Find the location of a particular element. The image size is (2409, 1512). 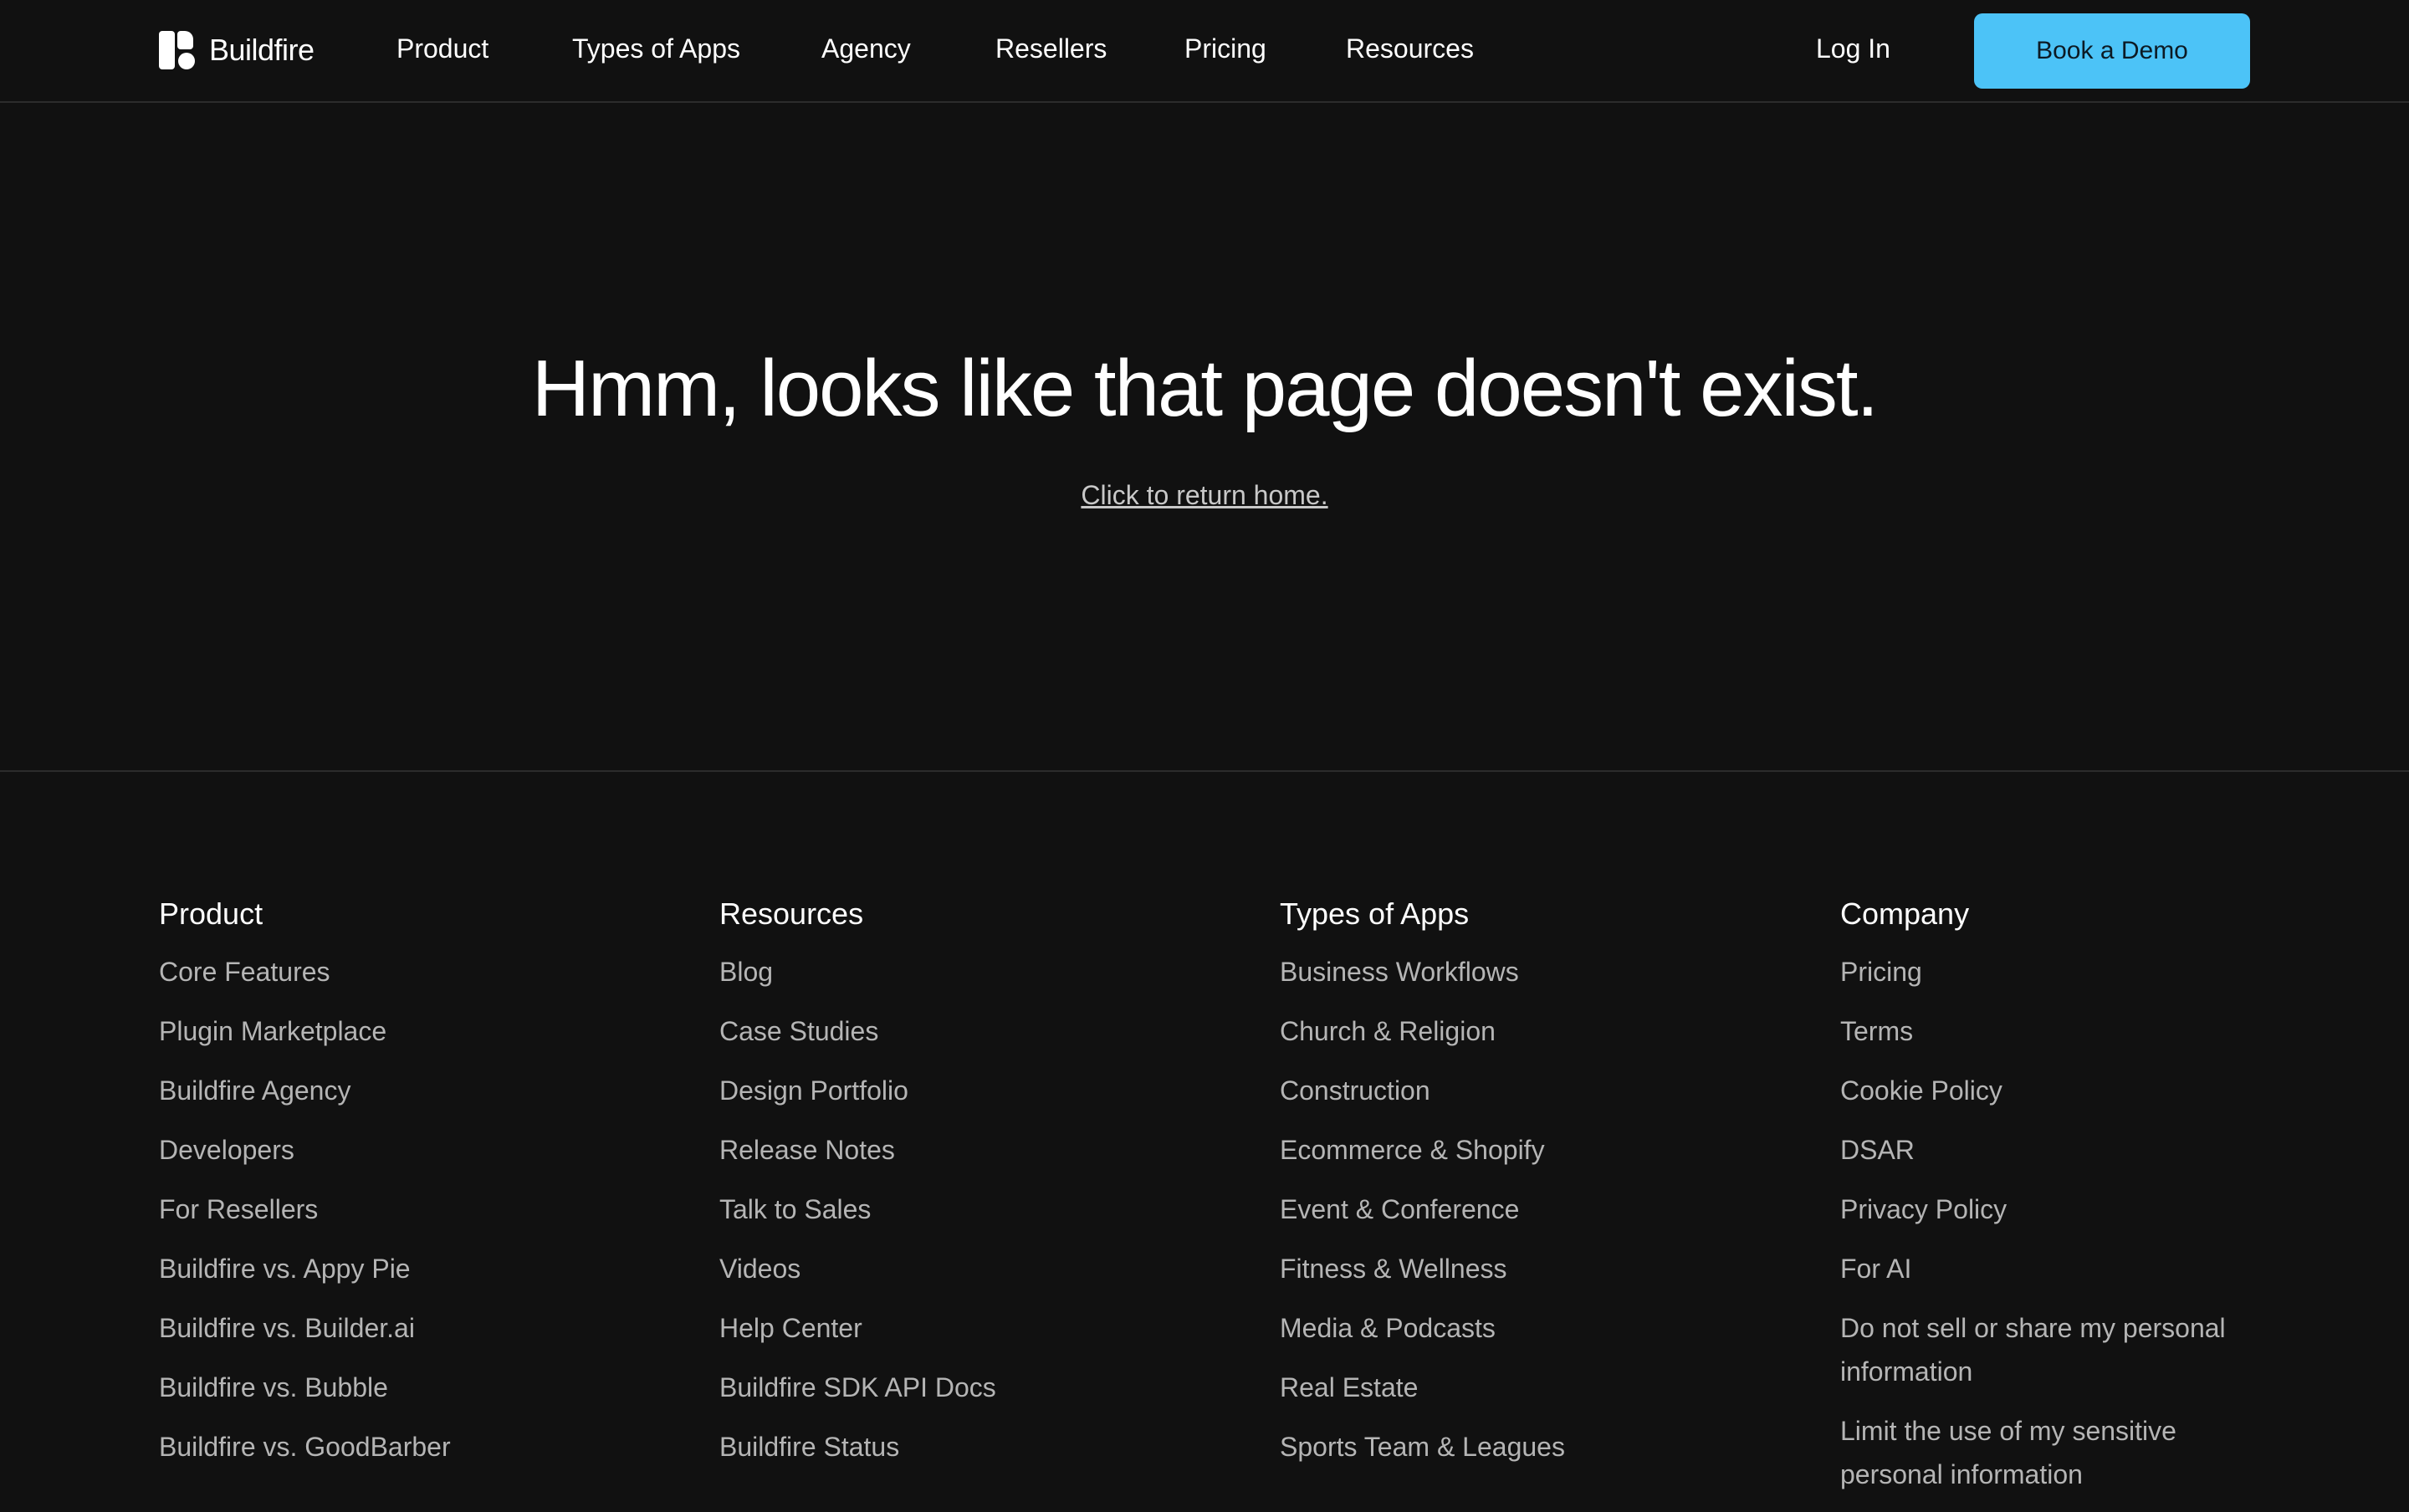

book-demo-button: Book a Demo is located at coordinates (2112, 51).